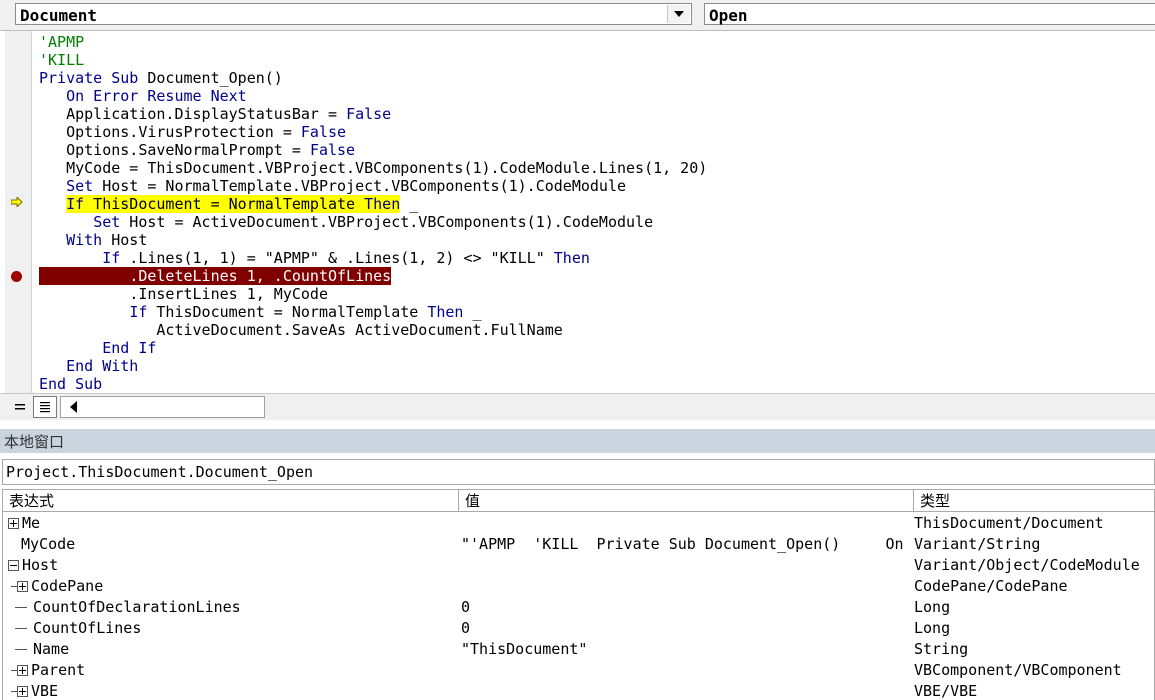 This screenshot has width=1155, height=700. Describe the element at coordinates (1009, 523) in the screenshot. I see `type-cell: ThisDocument/Document` at that location.